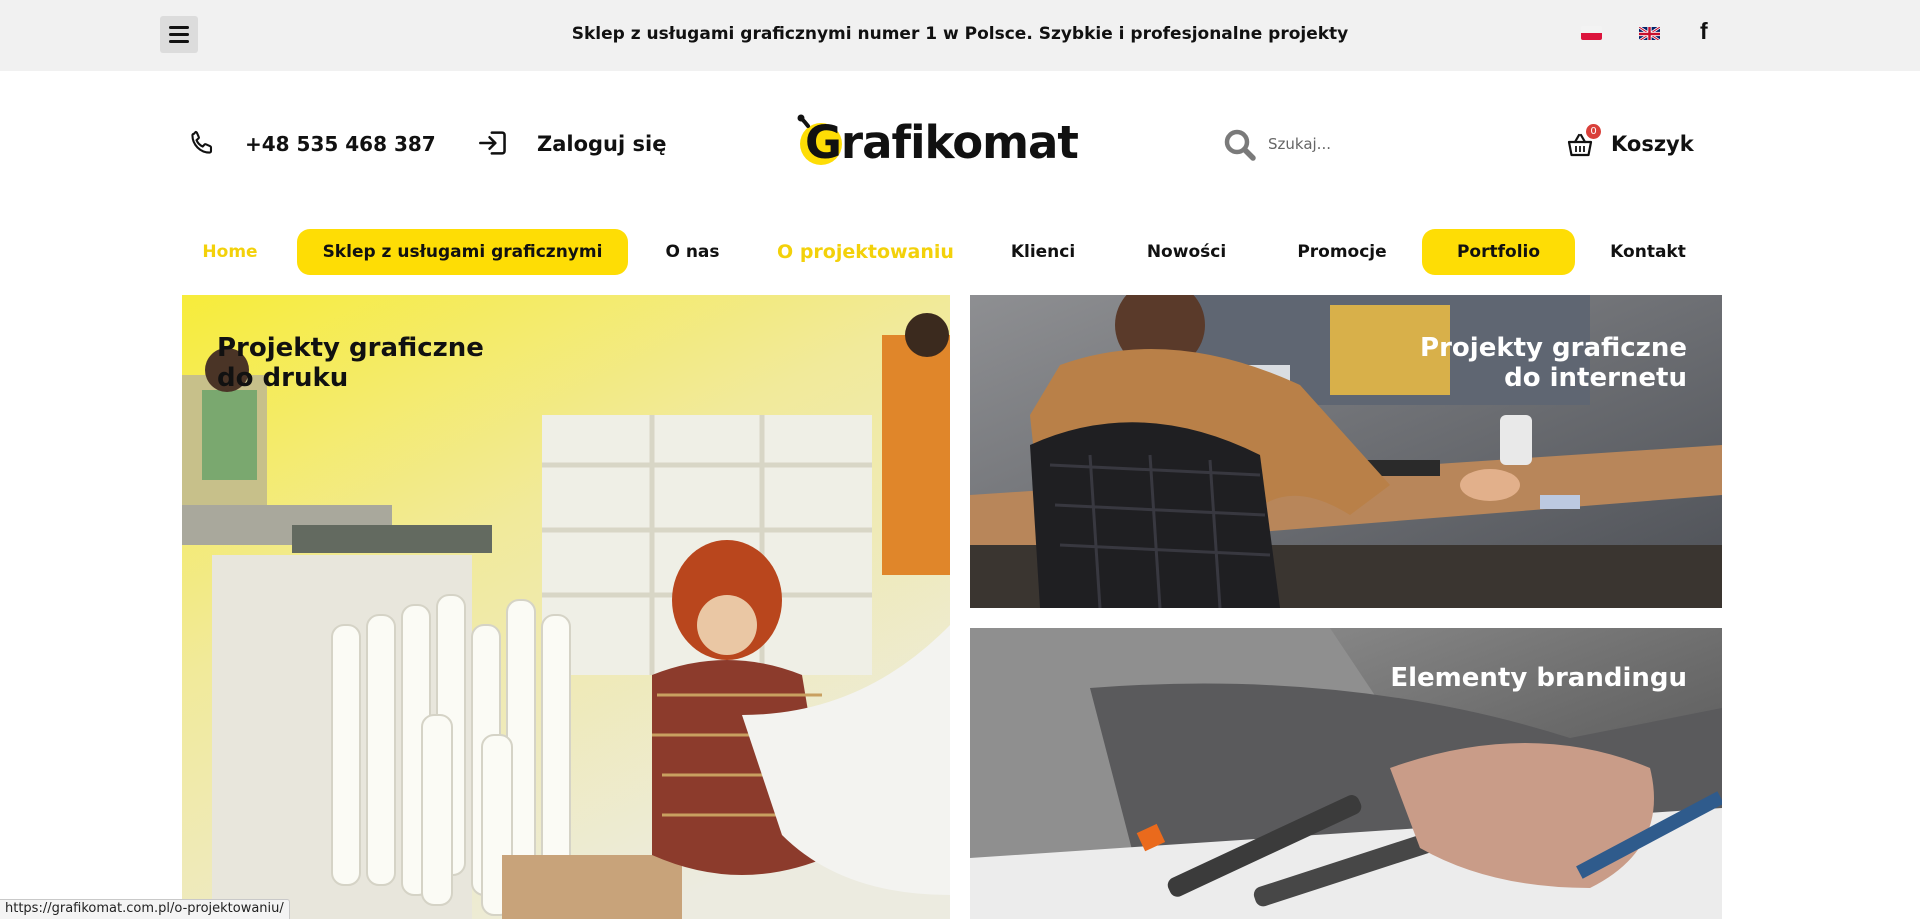 The image size is (1920, 919). I want to click on nav-about: O nas, so click(692, 252).